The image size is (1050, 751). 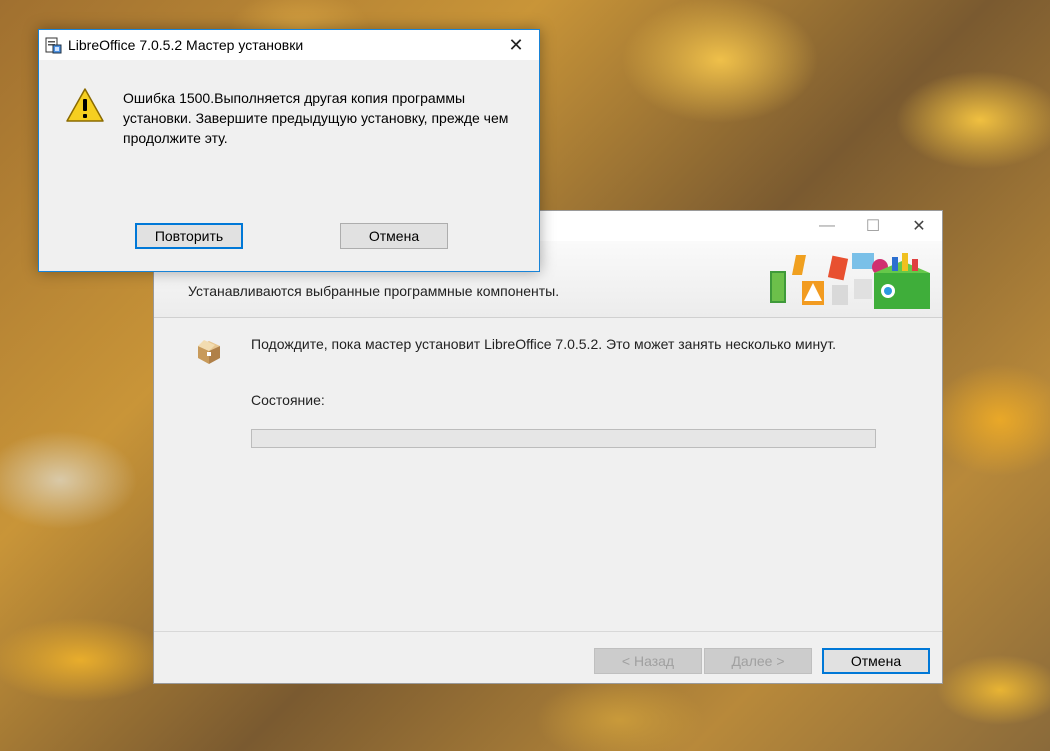 What do you see at coordinates (850, 281) in the screenshot?
I see `office-banner-icon` at bounding box center [850, 281].